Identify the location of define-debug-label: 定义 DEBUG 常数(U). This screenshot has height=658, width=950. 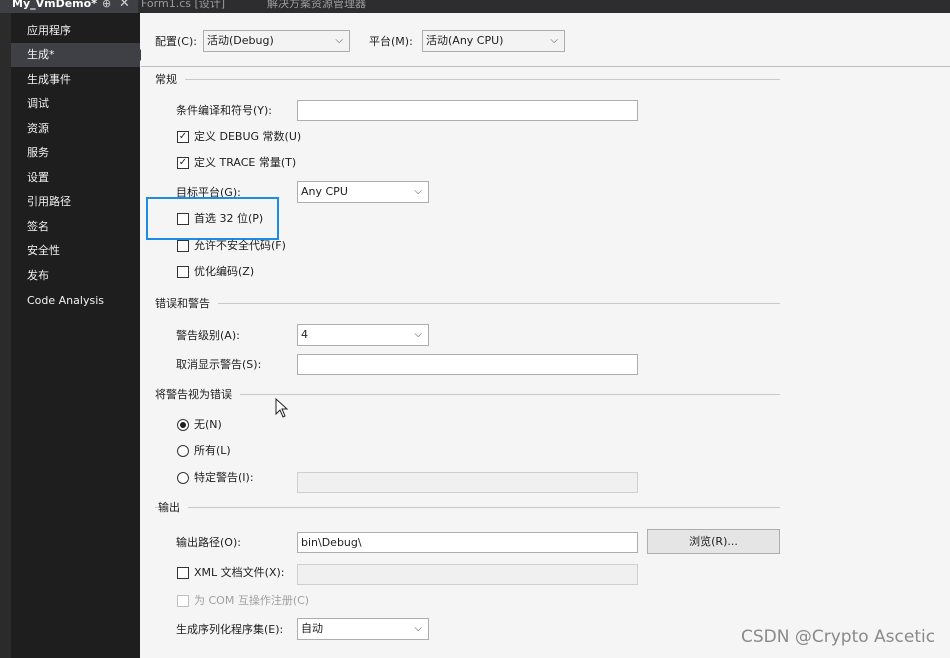
(248, 136).